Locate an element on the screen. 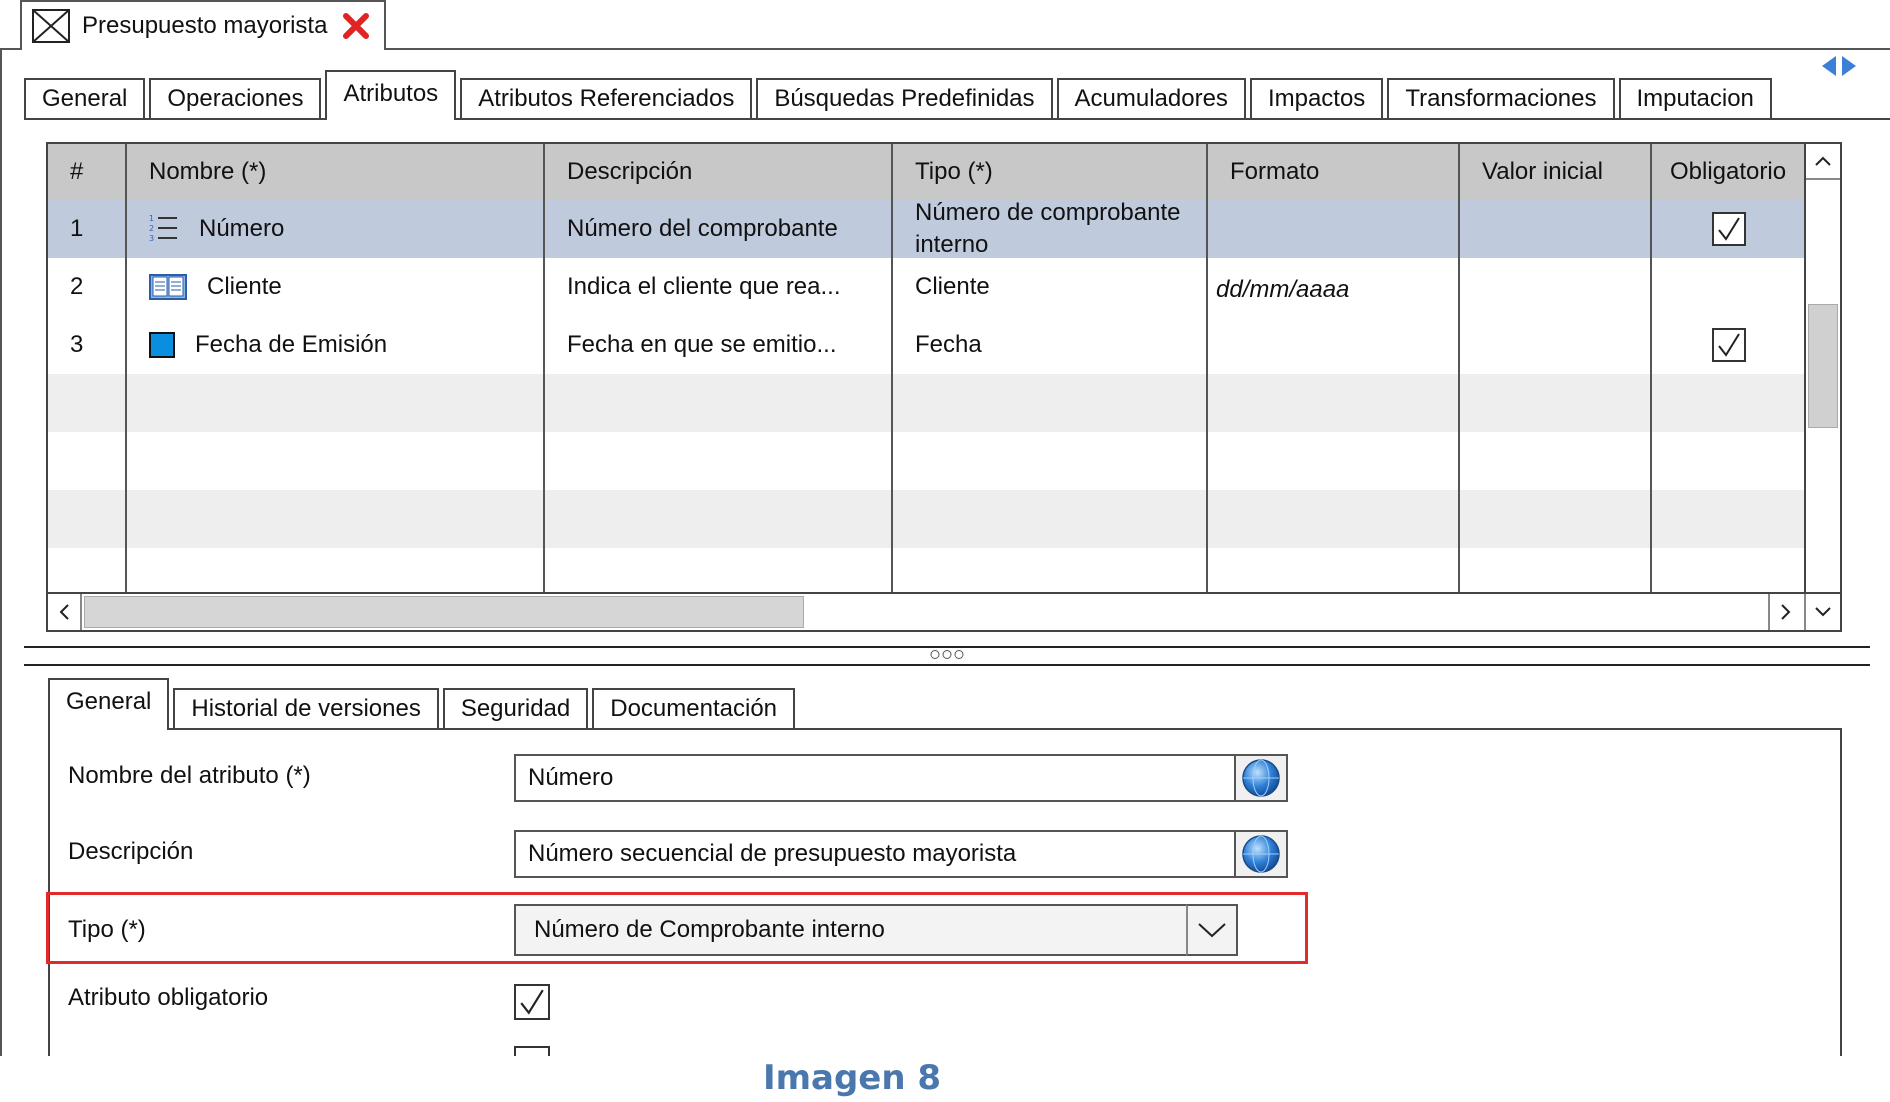 Image resolution: width=1890 pixels, height=1102 pixels. horizontal-scroll-thumb is located at coordinates (444, 612).